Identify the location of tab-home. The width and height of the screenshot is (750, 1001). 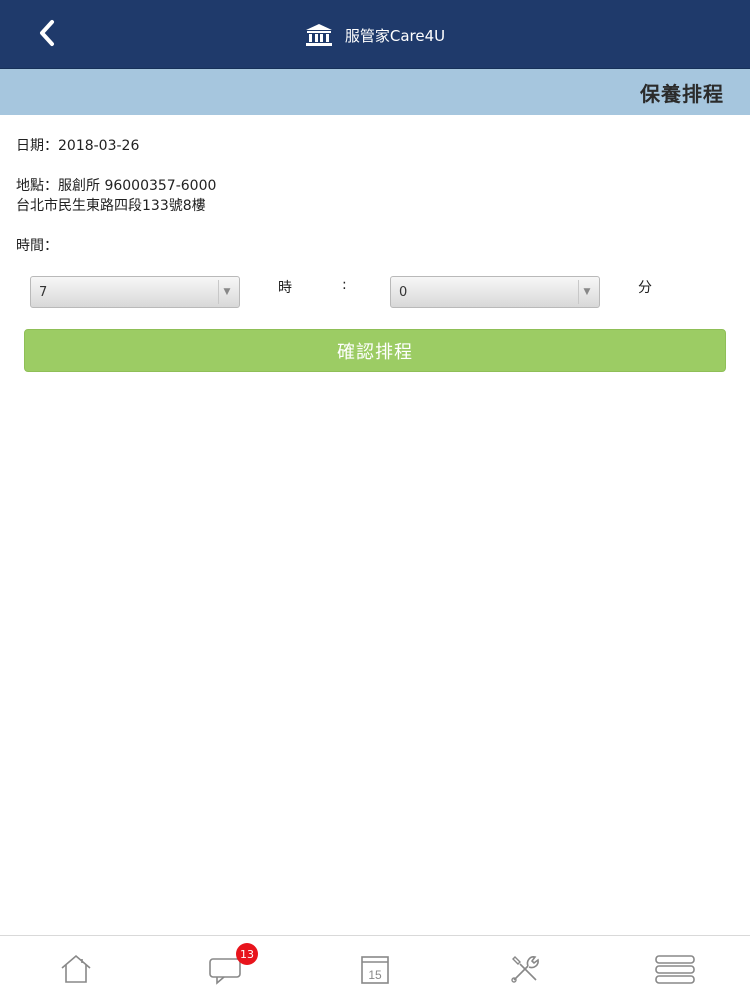
(76, 969).